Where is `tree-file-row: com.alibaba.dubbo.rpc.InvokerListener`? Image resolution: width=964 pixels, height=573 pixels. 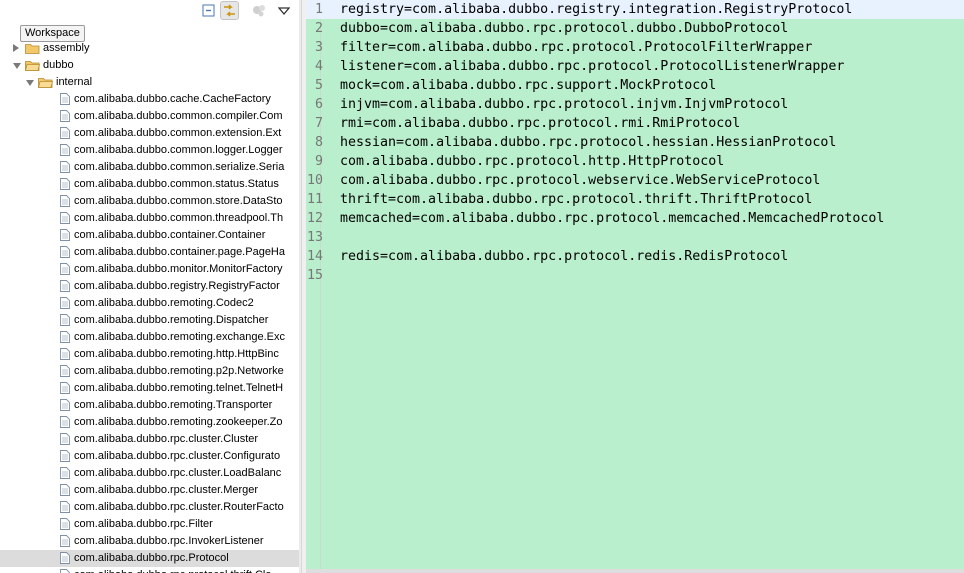
tree-file-row: com.alibaba.dubbo.rpc.InvokerListener is located at coordinates (149, 541).